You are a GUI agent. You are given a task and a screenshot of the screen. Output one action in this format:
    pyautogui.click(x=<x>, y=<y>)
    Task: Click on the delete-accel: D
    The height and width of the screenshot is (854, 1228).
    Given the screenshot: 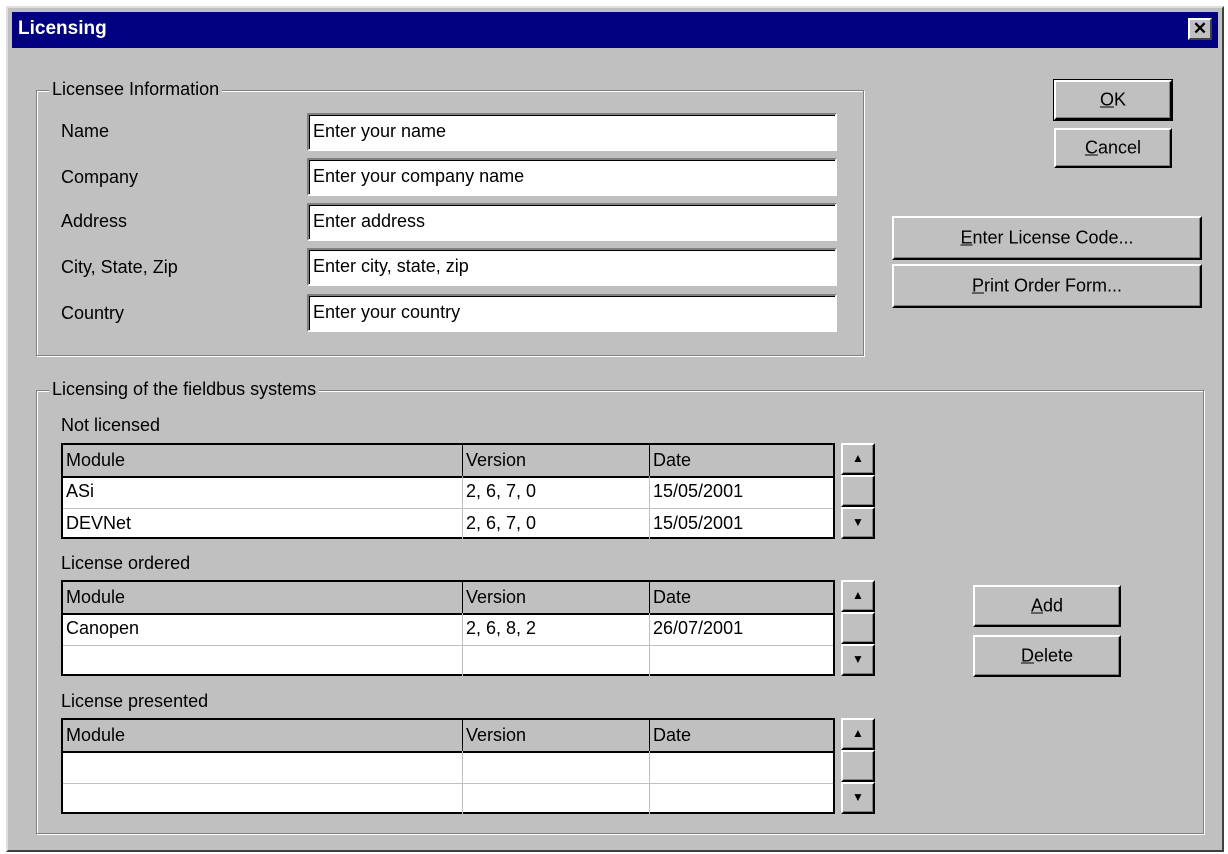 What is the action you would take?
    pyautogui.click(x=1027, y=655)
    